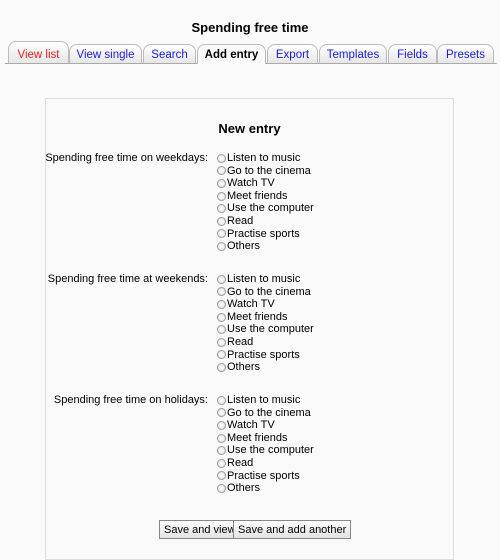  I want to click on tab-templates: Templates, so click(353, 53).